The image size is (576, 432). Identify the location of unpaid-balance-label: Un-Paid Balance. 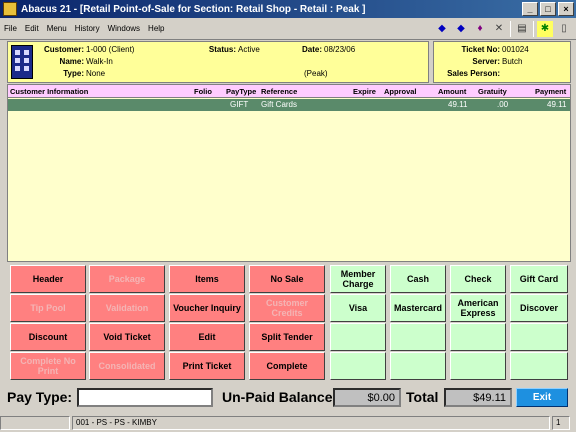
(277, 397).